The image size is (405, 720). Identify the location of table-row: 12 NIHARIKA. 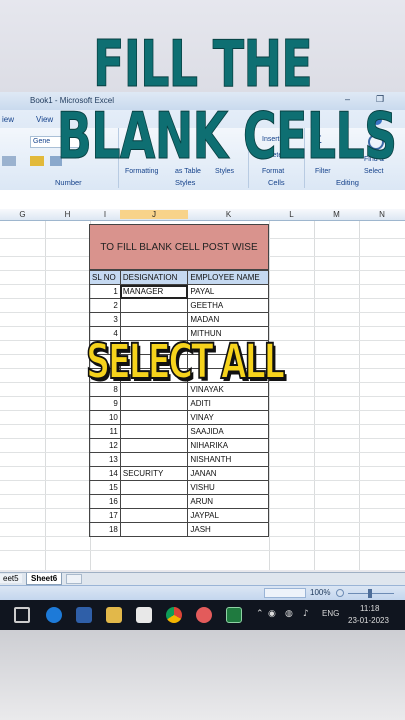
(179, 445).